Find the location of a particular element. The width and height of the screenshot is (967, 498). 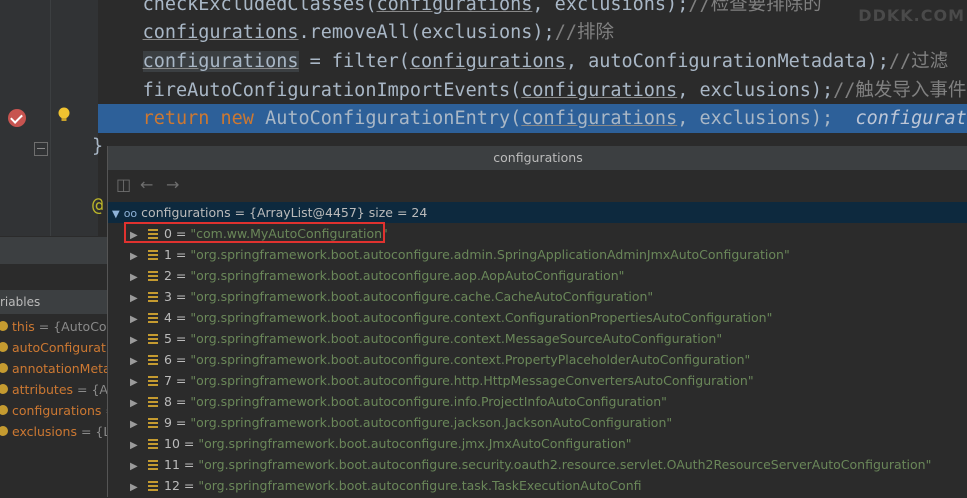

variable-value: = {Ann is located at coordinates (92, 389).